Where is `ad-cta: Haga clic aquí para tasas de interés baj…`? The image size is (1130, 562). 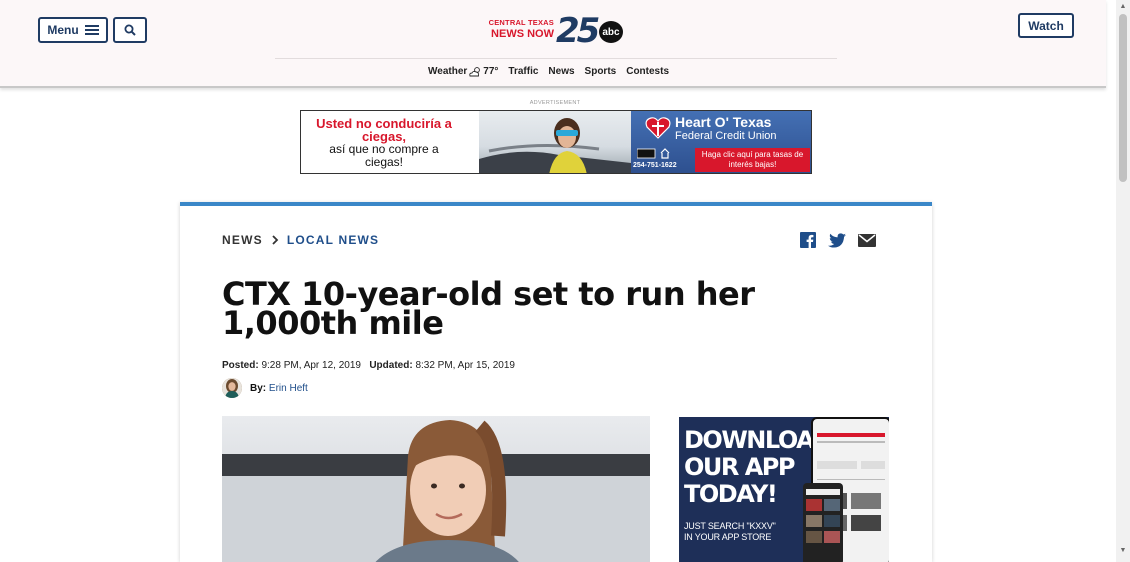 ad-cta: Haga clic aquí para tasas de interés baj… is located at coordinates (752, 160).